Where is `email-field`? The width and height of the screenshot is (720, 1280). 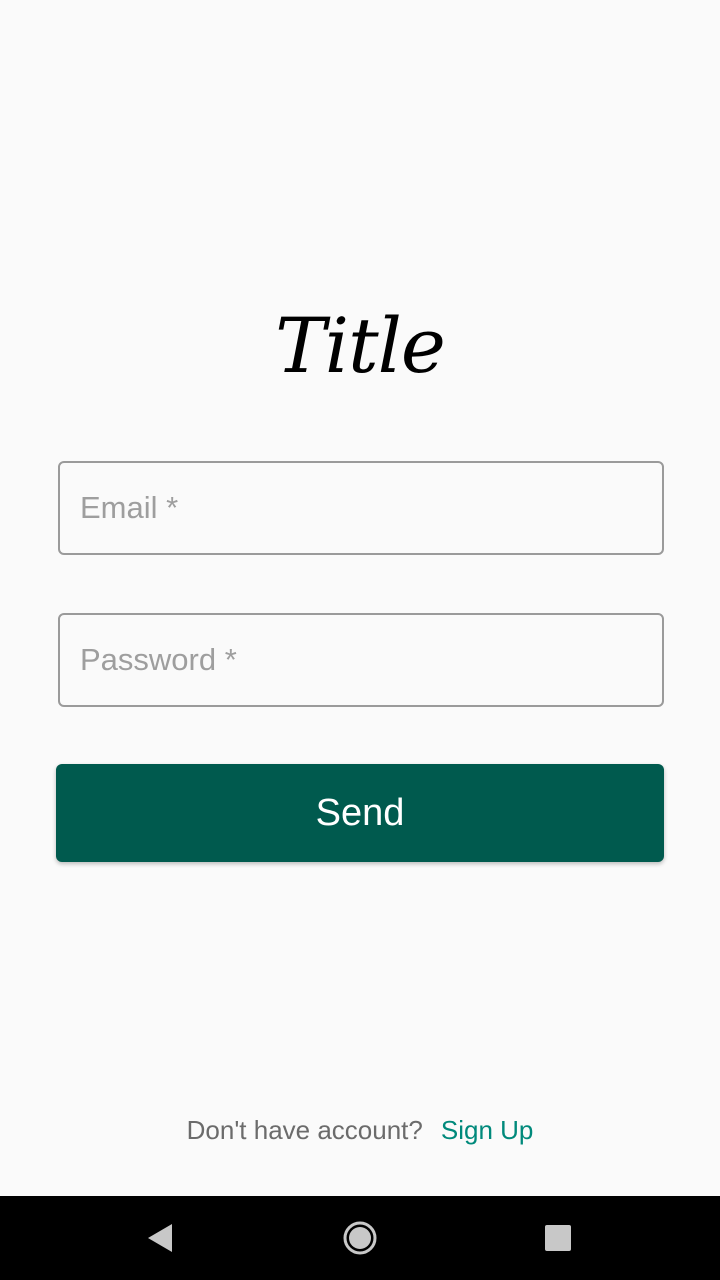
email-field is located at coordinates (361, 508).